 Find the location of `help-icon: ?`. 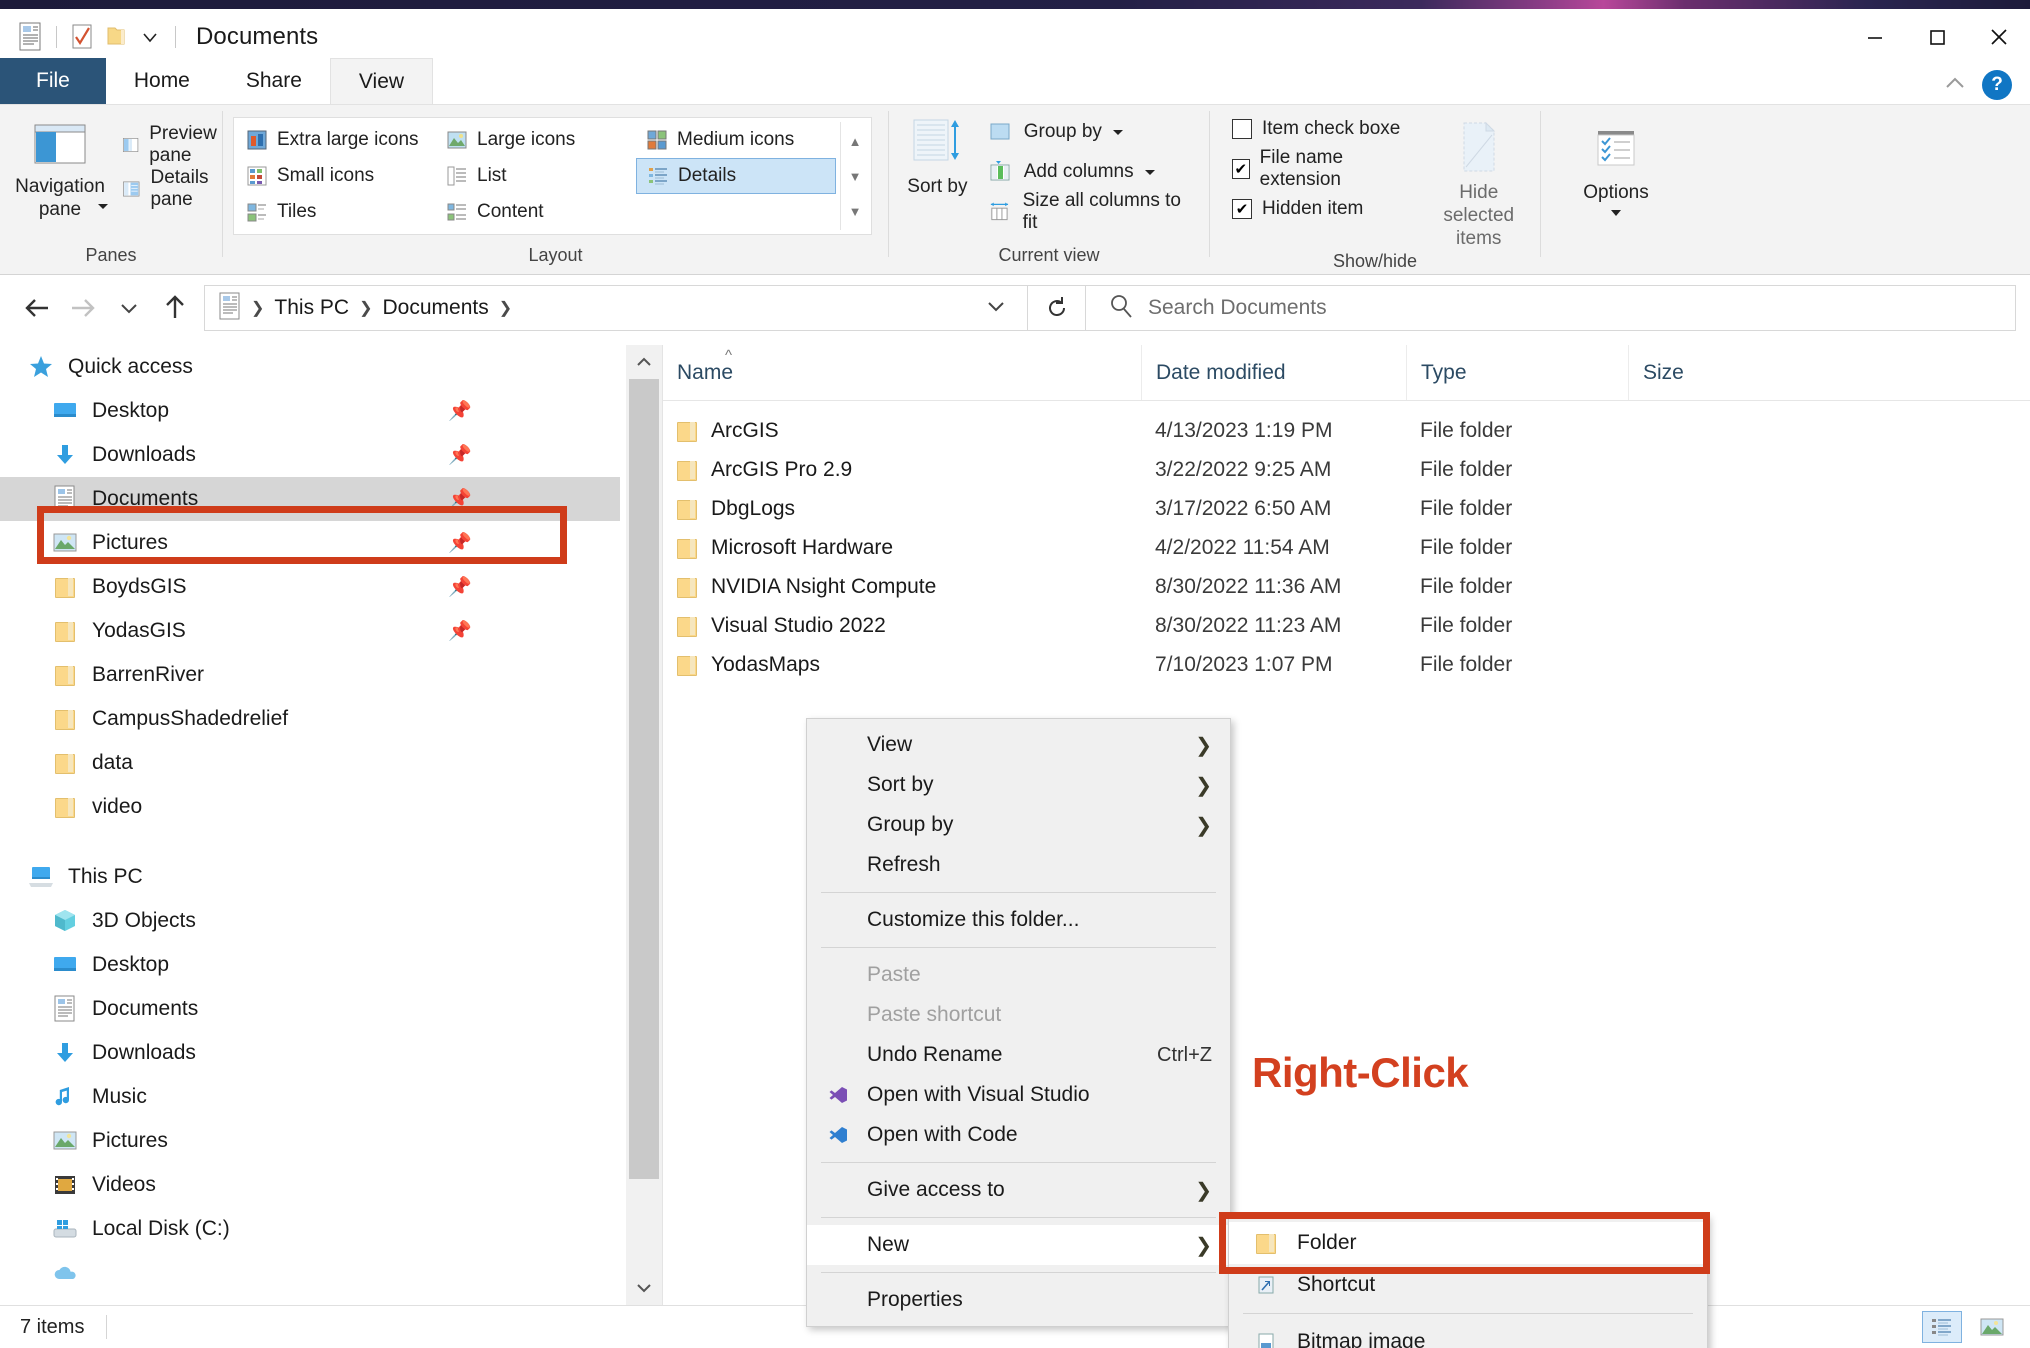

help-icon: ? is located at coordinates (1997, 85).